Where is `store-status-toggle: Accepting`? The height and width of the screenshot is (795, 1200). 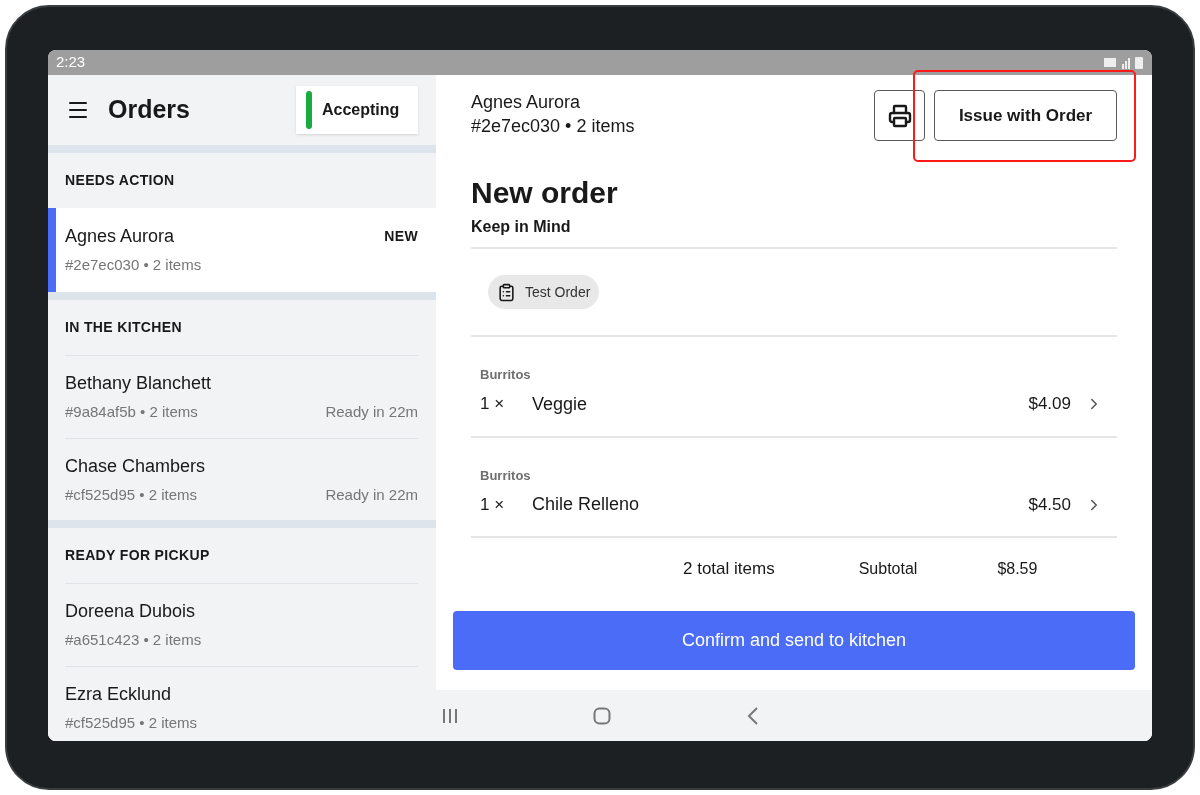 store-status-toggle: Accepting is located at coordinates (357, 110).